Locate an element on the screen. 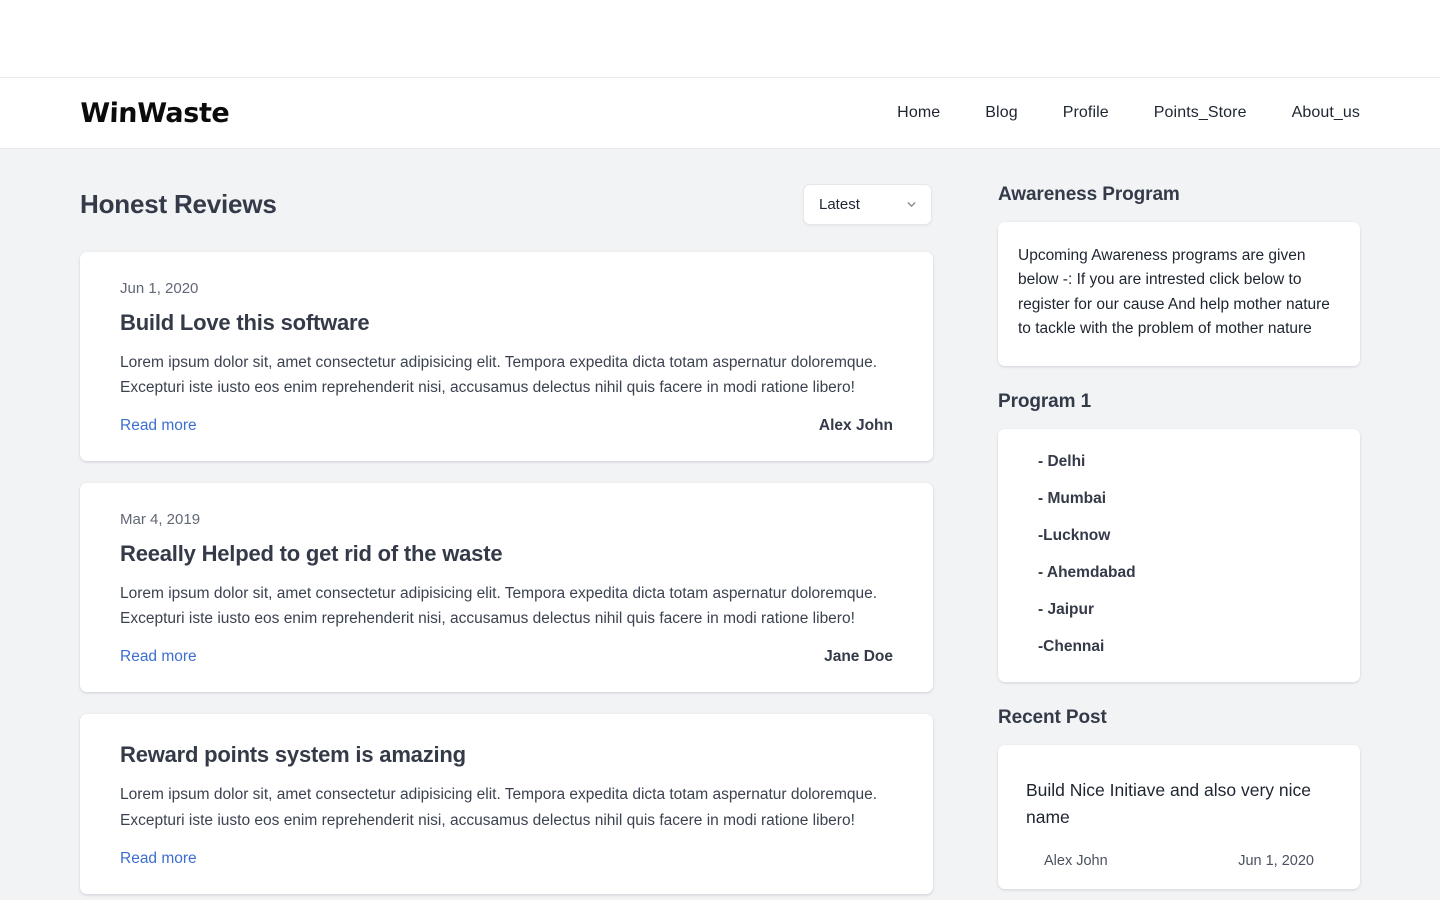 The image size is (1440, 900). recent-post-date: Jun 1, 2020 is located at coordinates (1276, 861).